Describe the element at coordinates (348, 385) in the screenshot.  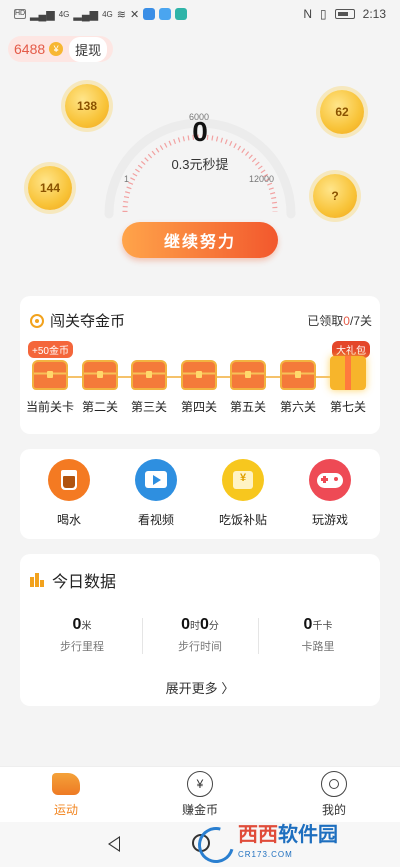
I see `level-item: 第七关` at that location.